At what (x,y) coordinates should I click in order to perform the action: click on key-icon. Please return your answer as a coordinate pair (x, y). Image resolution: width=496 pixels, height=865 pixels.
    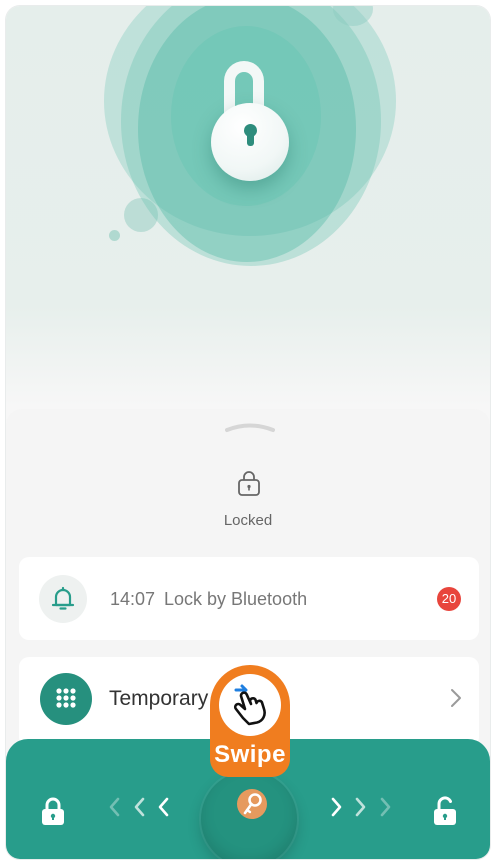
    Looking at the image, I should click on (252, 804).